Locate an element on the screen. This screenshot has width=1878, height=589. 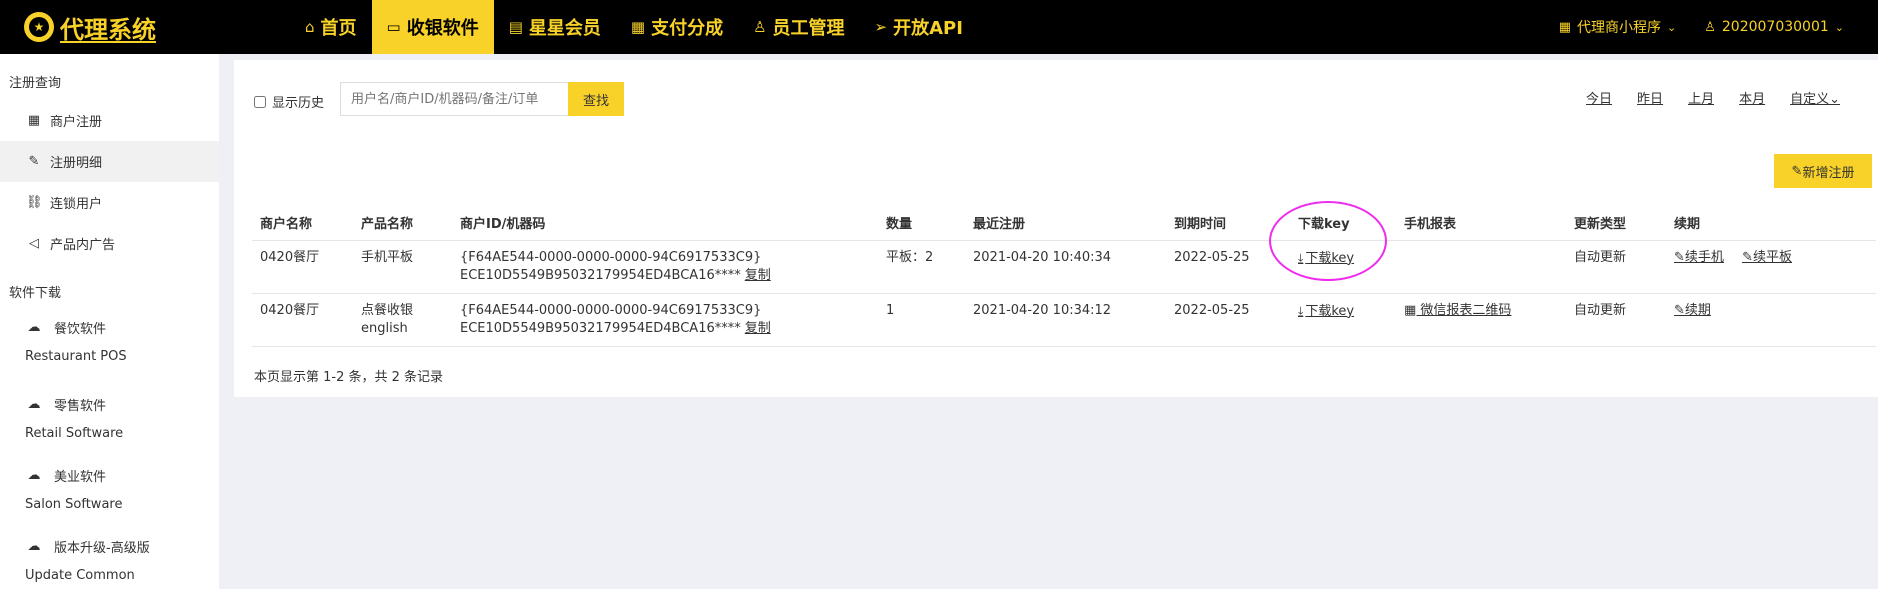
user-menu: ♙ 202007030001 ⌄ is located at coordinates (1784, 27).